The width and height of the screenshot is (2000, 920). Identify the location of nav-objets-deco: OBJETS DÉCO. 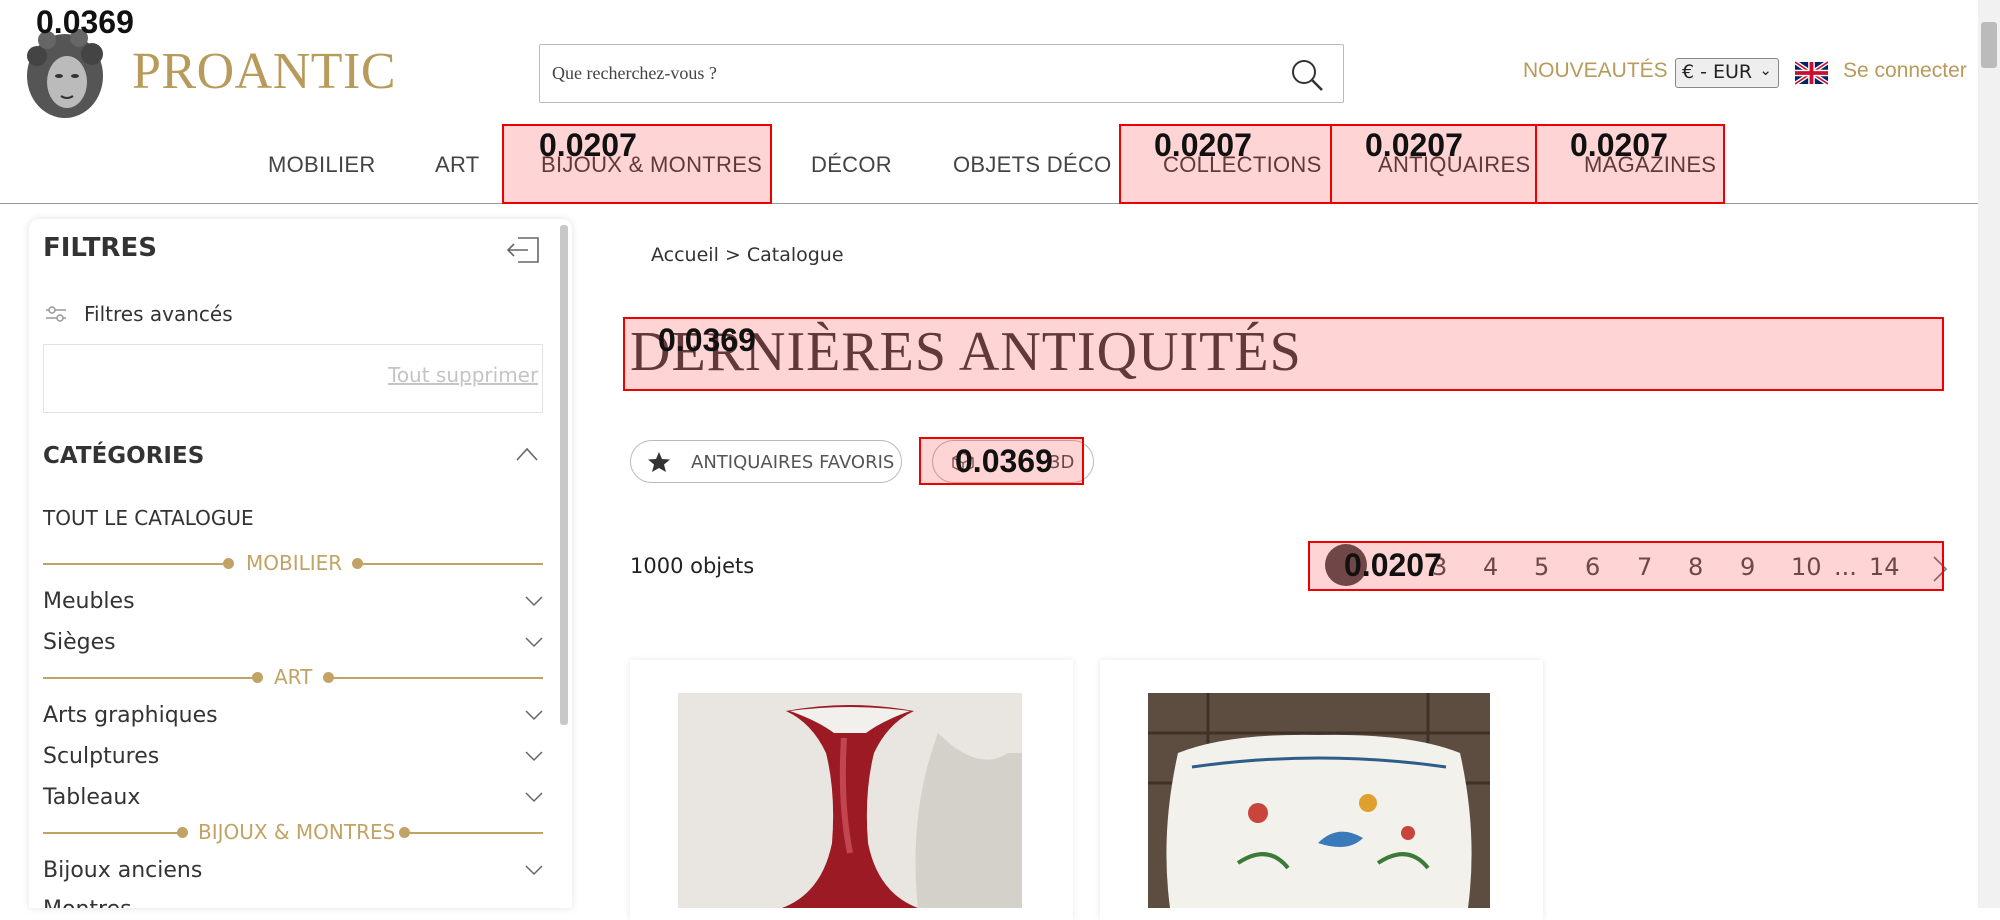
(1032, 165).